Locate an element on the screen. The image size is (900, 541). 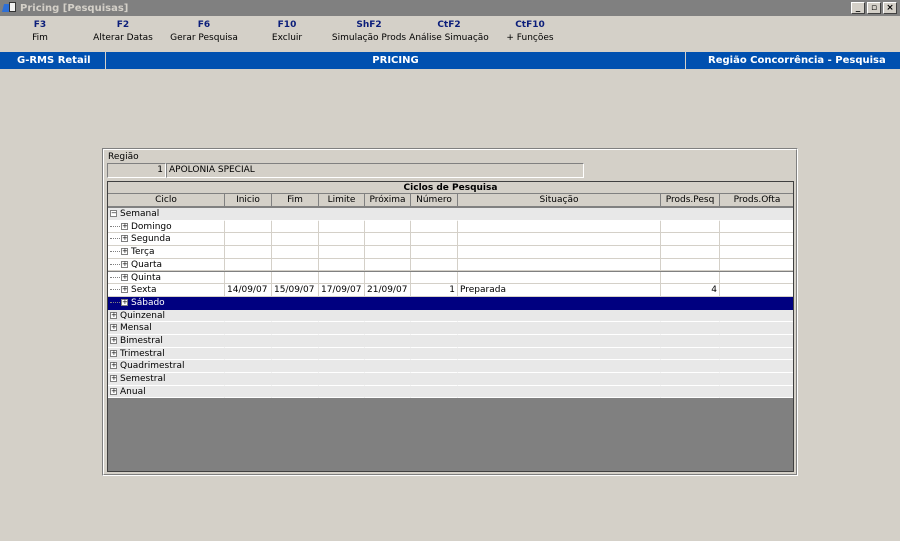
ciclo-label: Quarta is located at coordinates (147, 264).